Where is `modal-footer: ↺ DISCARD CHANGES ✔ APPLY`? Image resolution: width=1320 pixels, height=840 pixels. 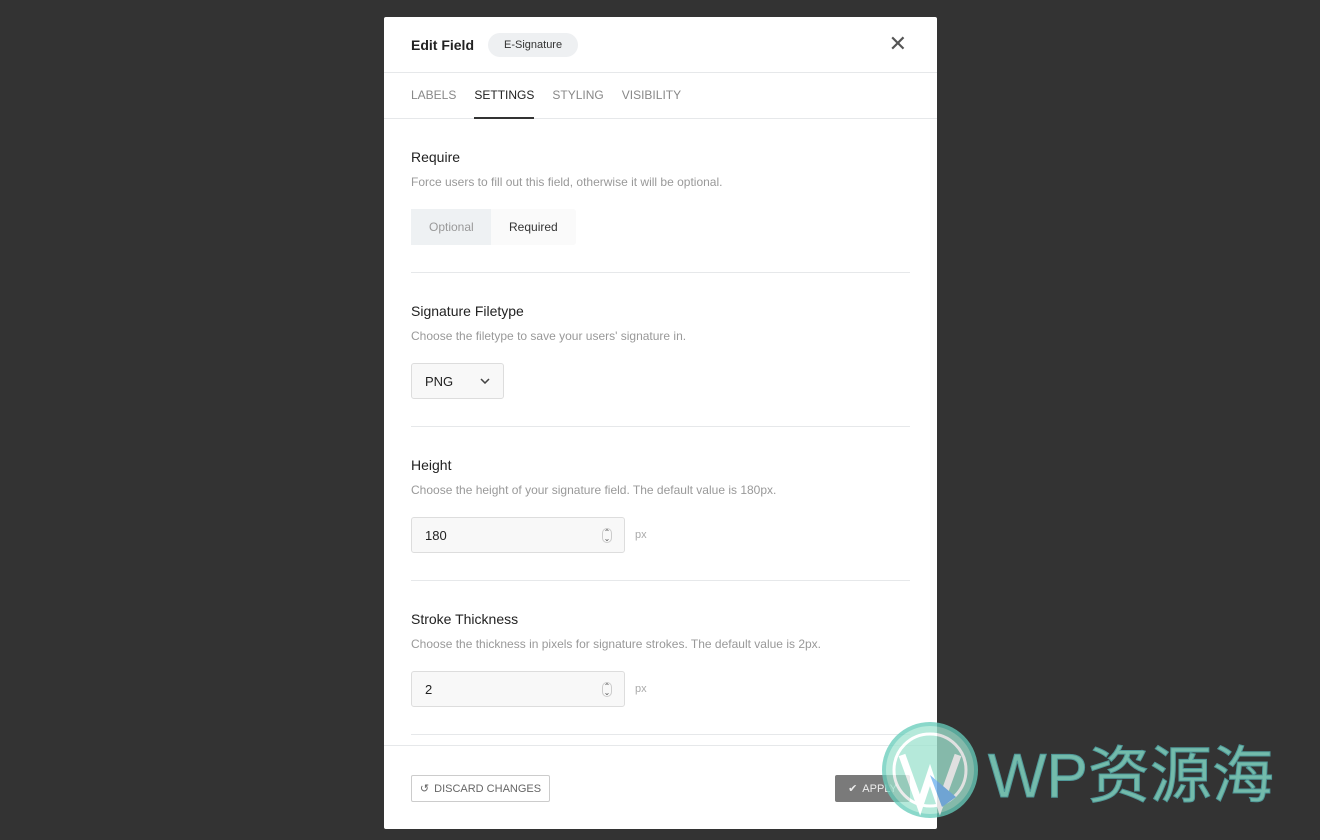
modal-footer: ↺ DISCARD CHANGES ✔ APPLY is located at coordinates (660, 787).